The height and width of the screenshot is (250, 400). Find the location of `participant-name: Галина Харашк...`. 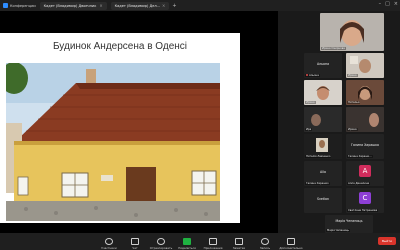

participant-name: Галина Харашк... is located at coordinates (360, 156).